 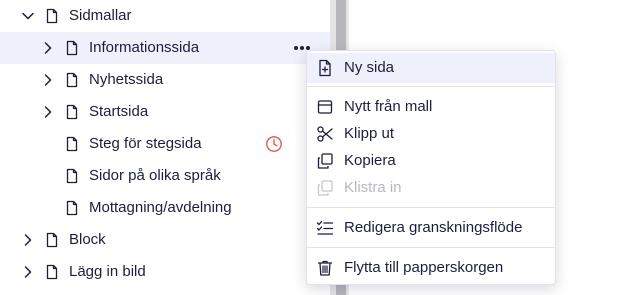 What do you see at coordinates (165, 240) in the screenshot?
I see `tree-item-block: Block` at bounding box center [165, 240].